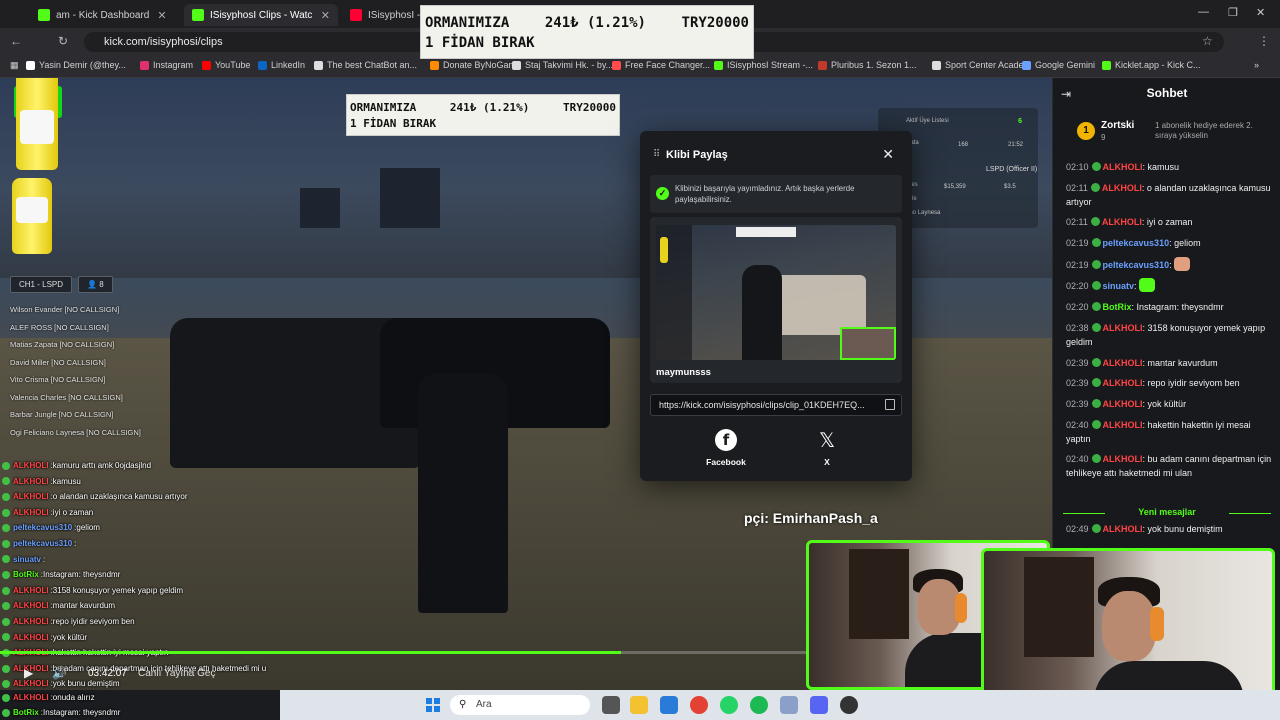  I want to click on message-text: repo iyidir seviyom ben, so click(1193, 383).